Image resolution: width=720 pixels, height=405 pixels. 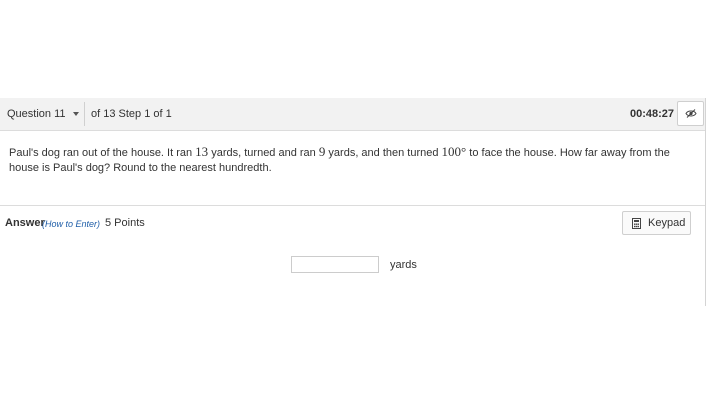 What do you see at coordinates (102, 153) in the screenshot?
I see `question-text-part1: Paul's dog ran out of the house. It ran` at bounding box center [102, 153].